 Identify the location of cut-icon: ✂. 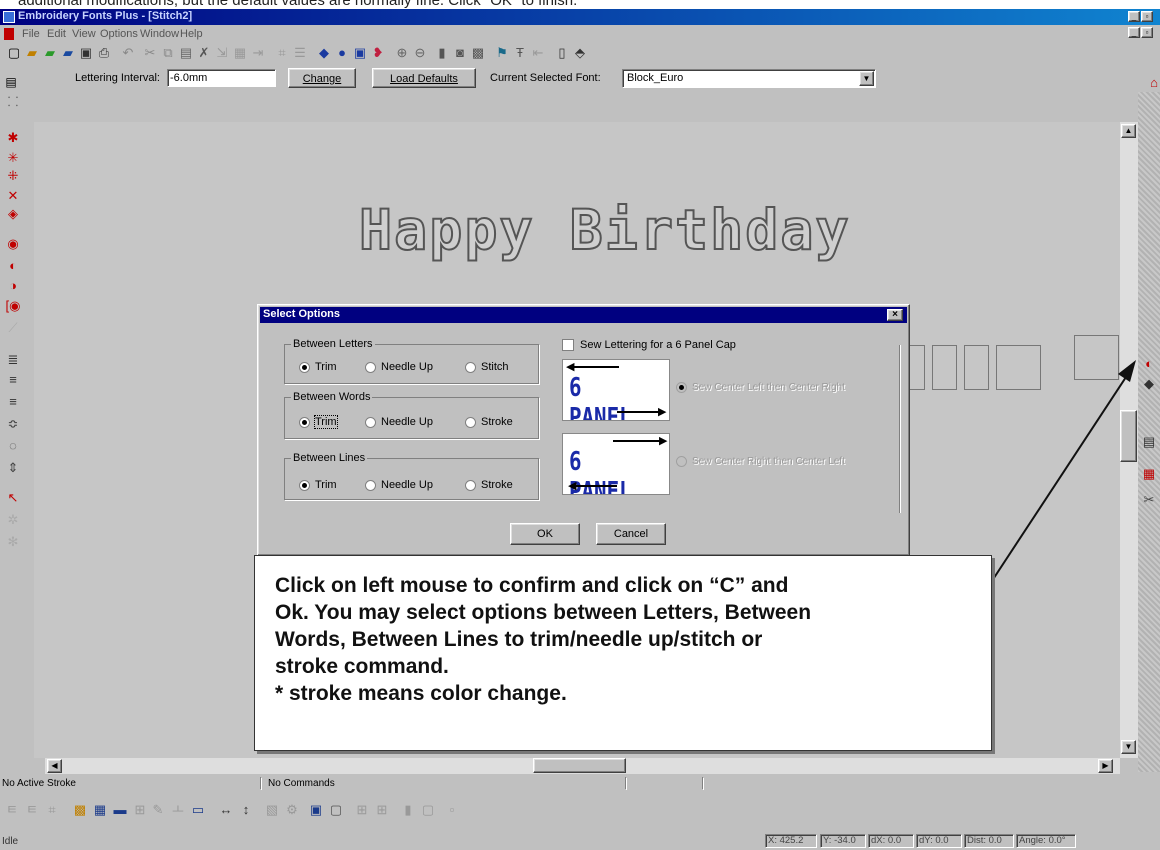
(150, 53).